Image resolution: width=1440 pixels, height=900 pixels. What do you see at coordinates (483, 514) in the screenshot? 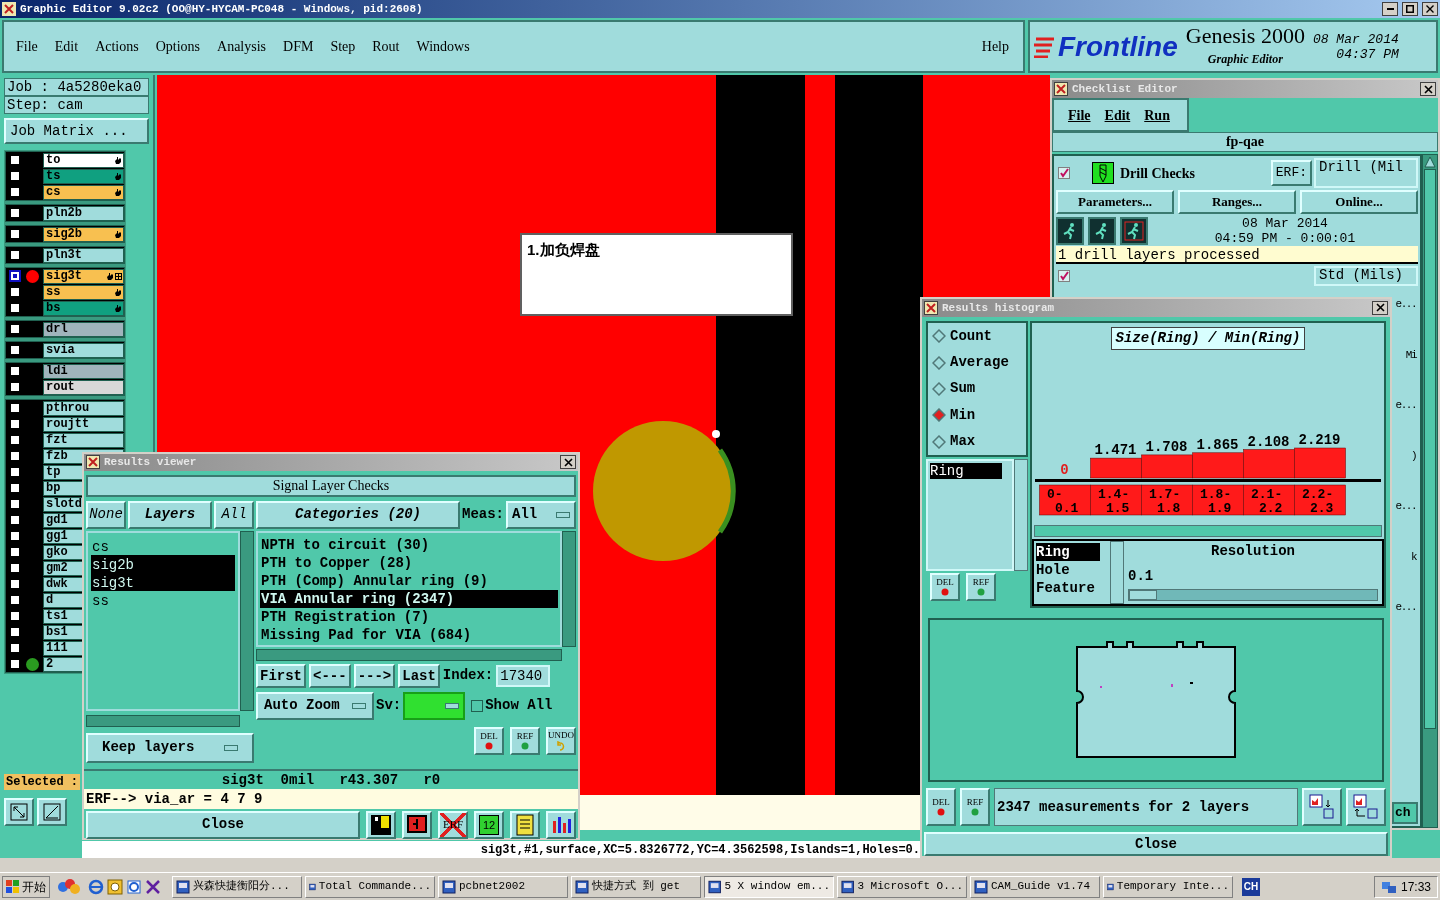
I see `meas-label: Meas:` at bounding box center [483, 514].